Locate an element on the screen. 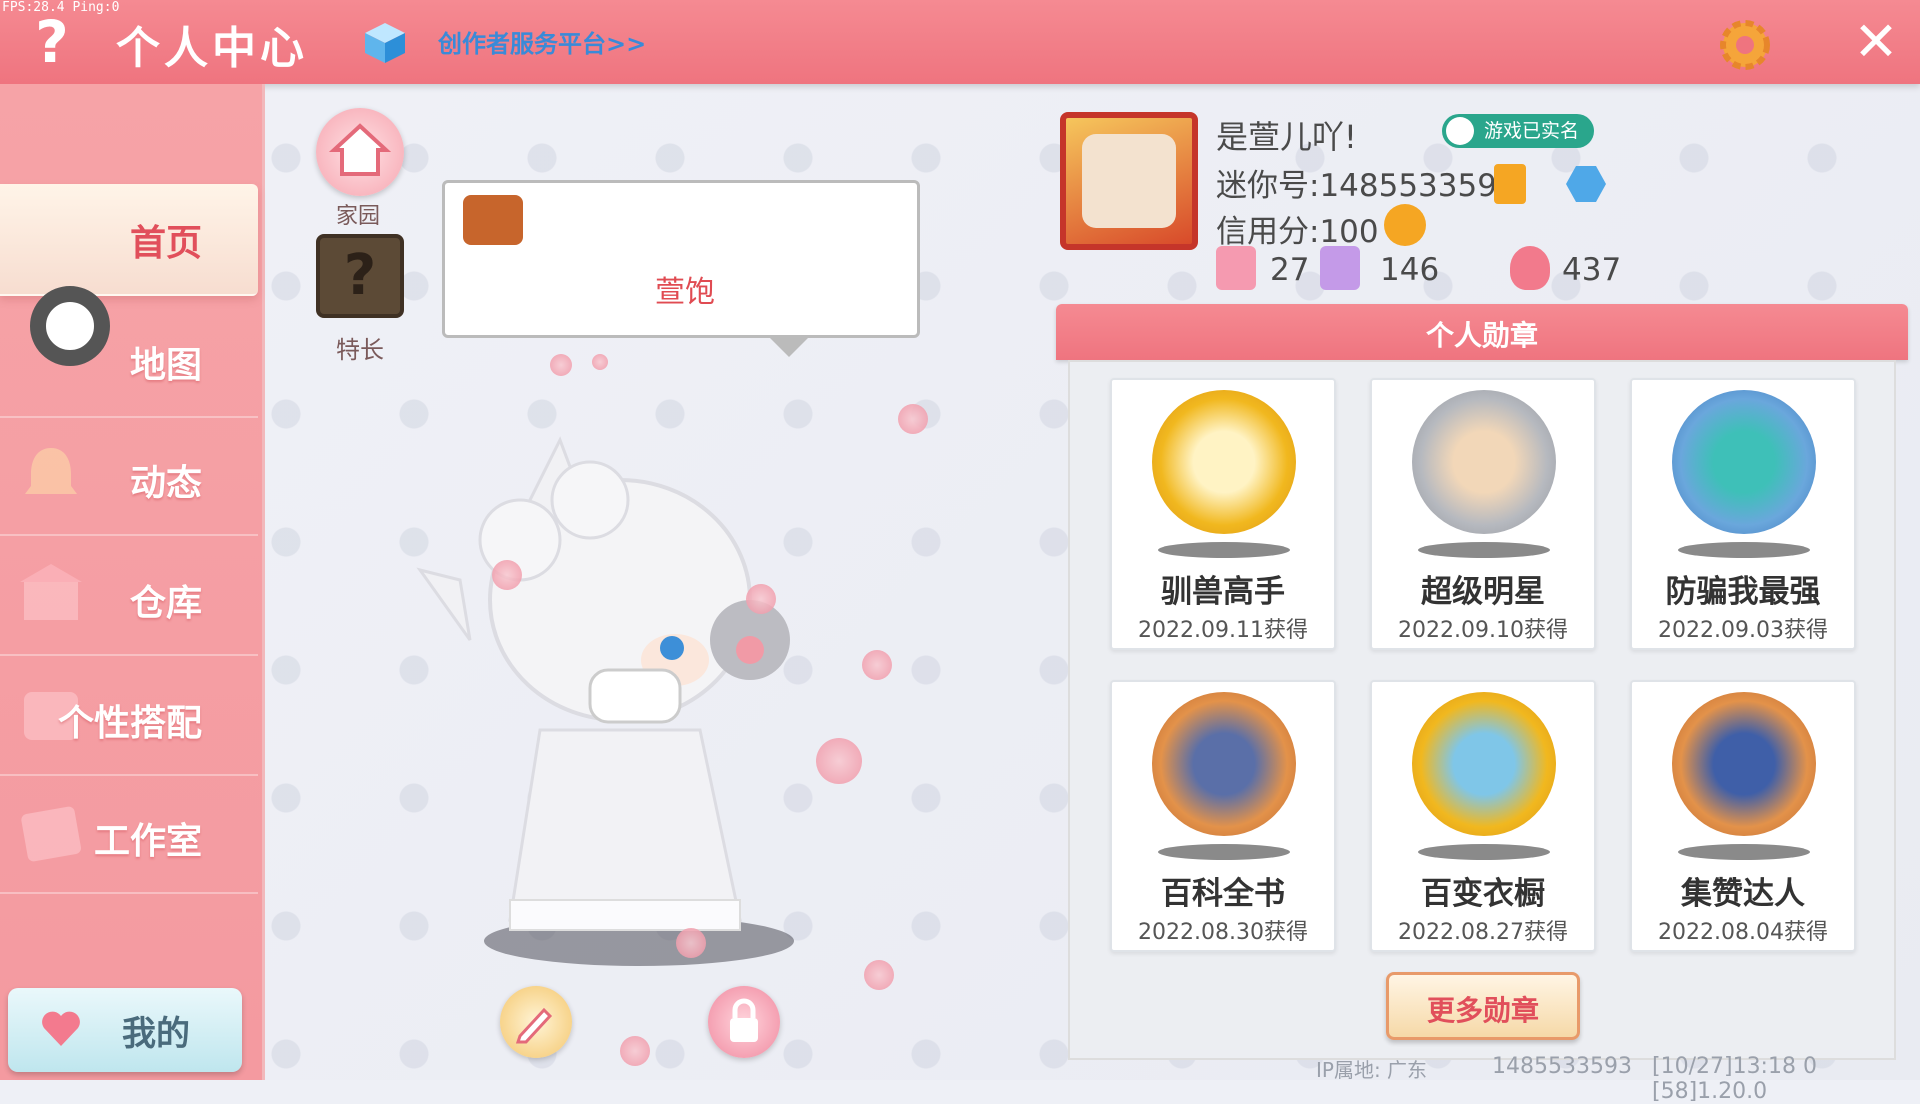 The image size is (1920, 1104). mine-button: 我的 is located at coordinates (125, 1030).